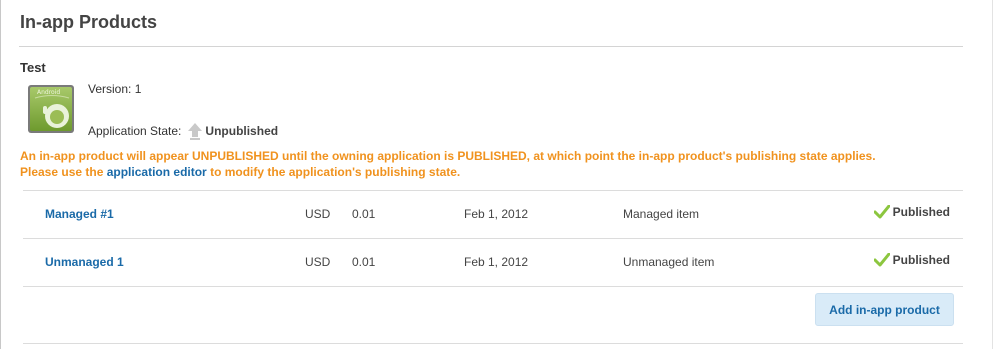  What do you see at coordinates (84, 262) in the screenshot?
I see `product-name-link: Unmanaged 1` at bounding box center [84, 262].